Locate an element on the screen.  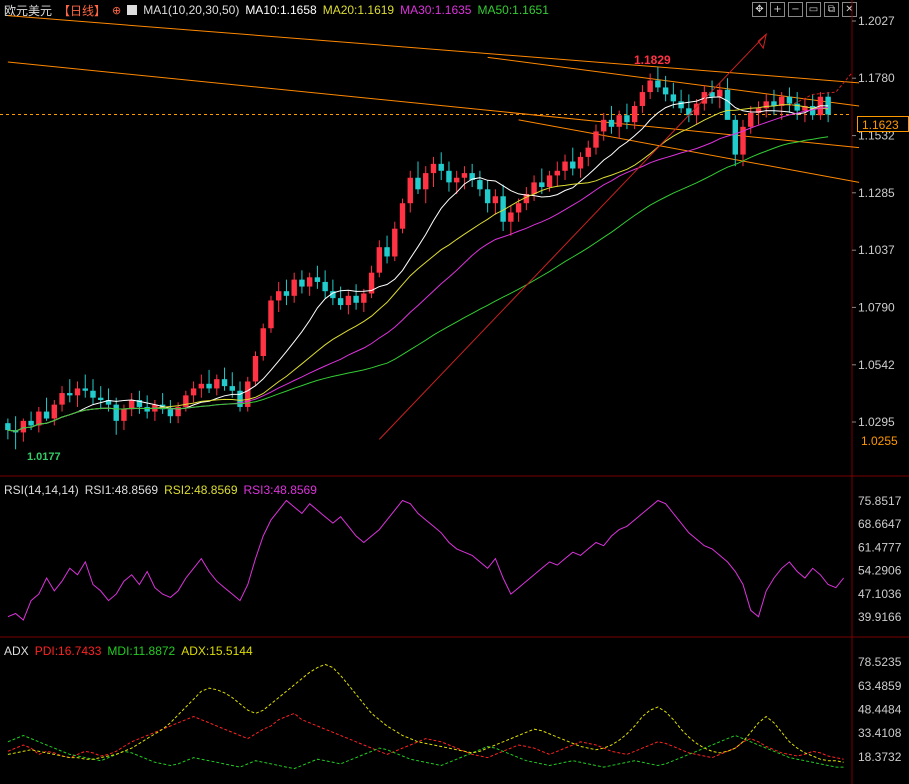
price-tick-label: 1.1285 is located at coordinates (876, 193).